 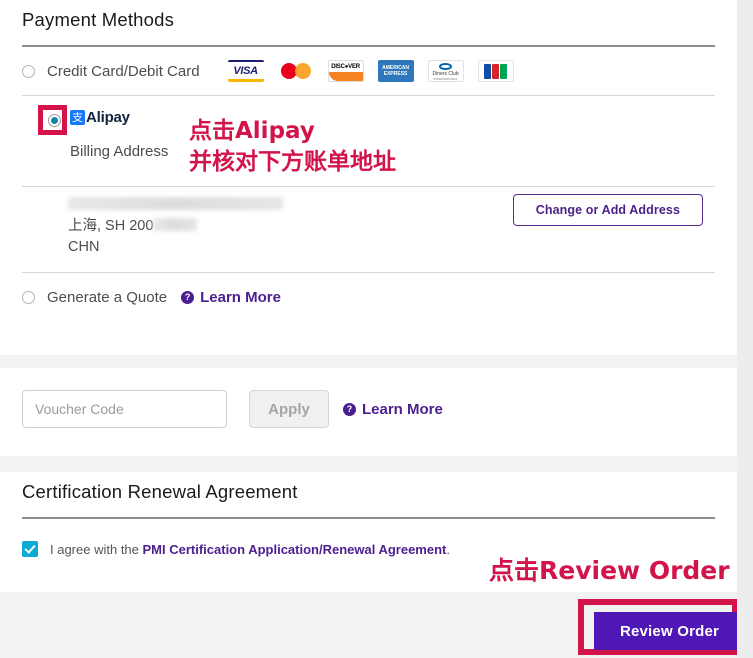 What do you see at coordinates (98, 19) in the screenshot?
I see `page-title: Payment Methods` at bounding box center [98, 19].